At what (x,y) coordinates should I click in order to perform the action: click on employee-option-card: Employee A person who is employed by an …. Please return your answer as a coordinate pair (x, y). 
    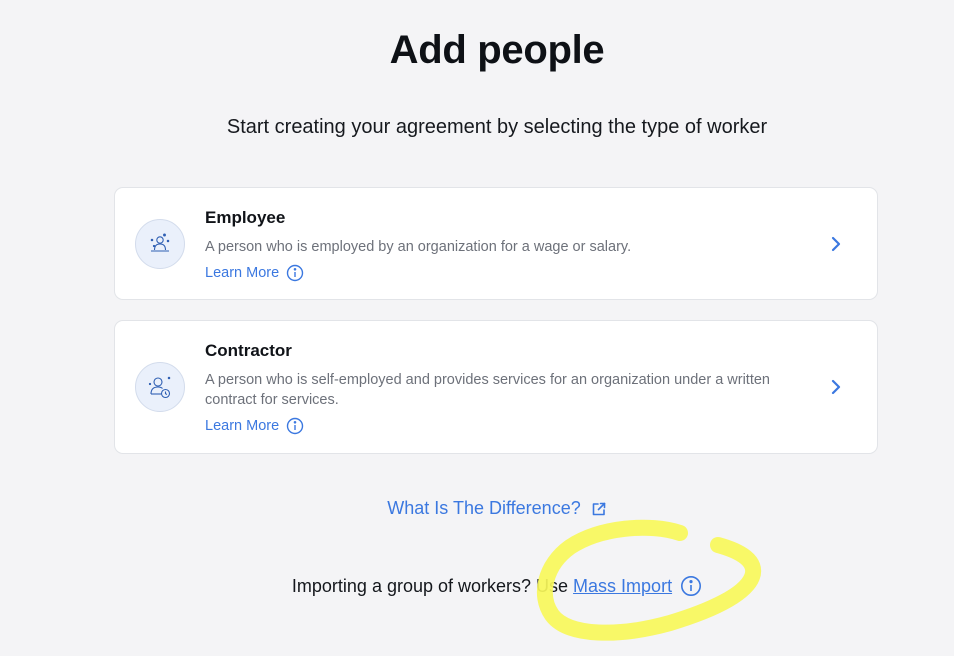
    Looking at the image, I should click on (496, 243).